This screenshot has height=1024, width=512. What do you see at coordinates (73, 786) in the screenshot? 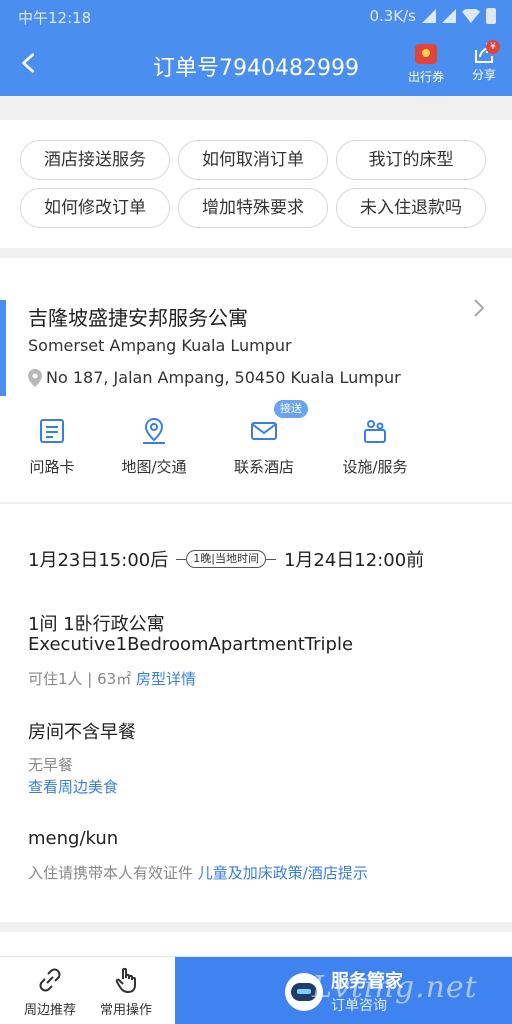
I see `nearby-food-link: 查看周边美食` at bounding box center [73, 786].